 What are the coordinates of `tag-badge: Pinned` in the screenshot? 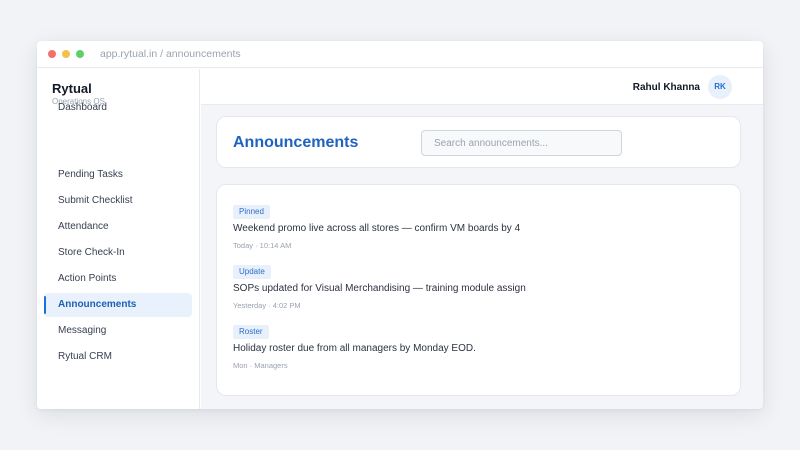 It's located at (251, 212).